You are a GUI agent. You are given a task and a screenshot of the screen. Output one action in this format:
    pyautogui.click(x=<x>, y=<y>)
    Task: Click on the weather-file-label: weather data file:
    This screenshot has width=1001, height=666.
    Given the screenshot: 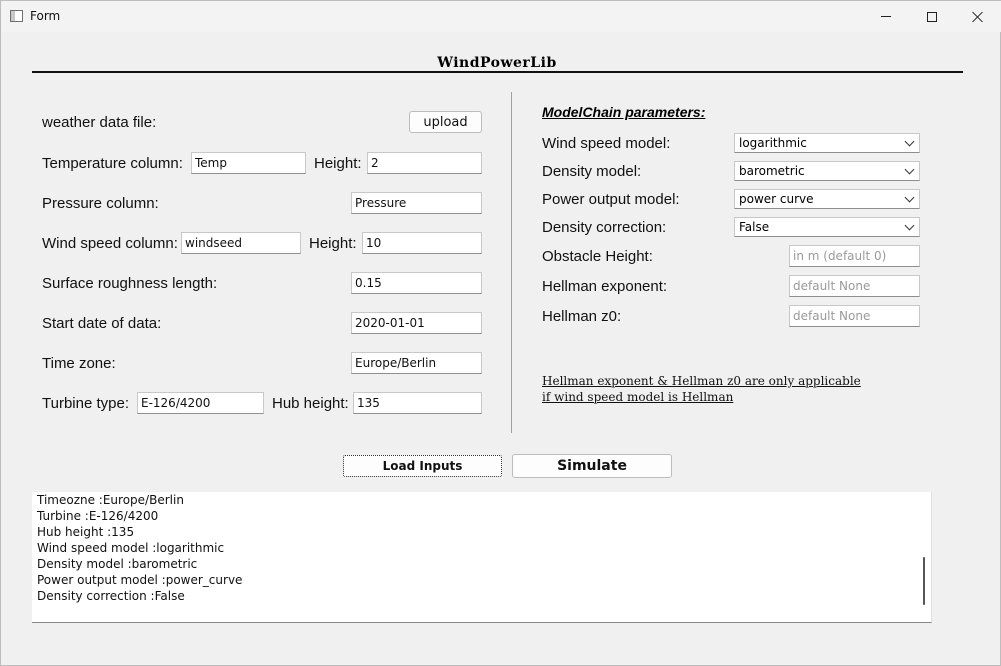 What is the action you would take?
    pyautogui.click(x=99, y=122)
    